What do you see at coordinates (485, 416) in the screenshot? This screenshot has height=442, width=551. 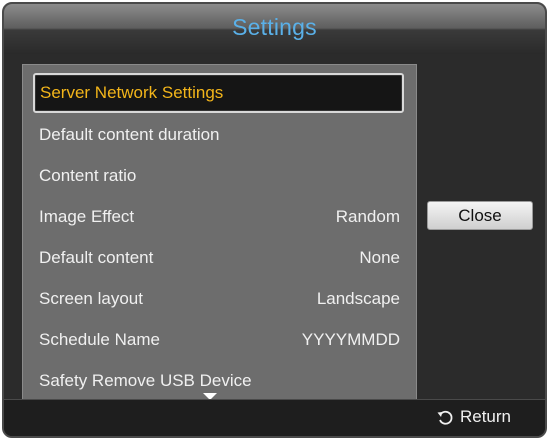 I see `return-label: Return` at bounding box center [485, 416].